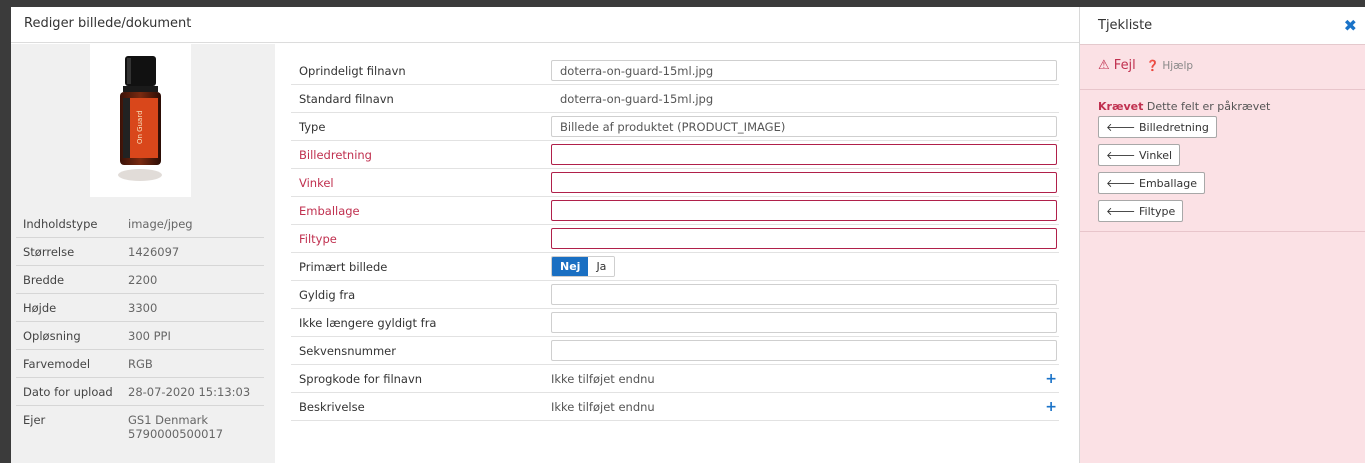 This screenshot has height=463, width=1365. I want to click on error-title: Fejl, so click(1124, 65).